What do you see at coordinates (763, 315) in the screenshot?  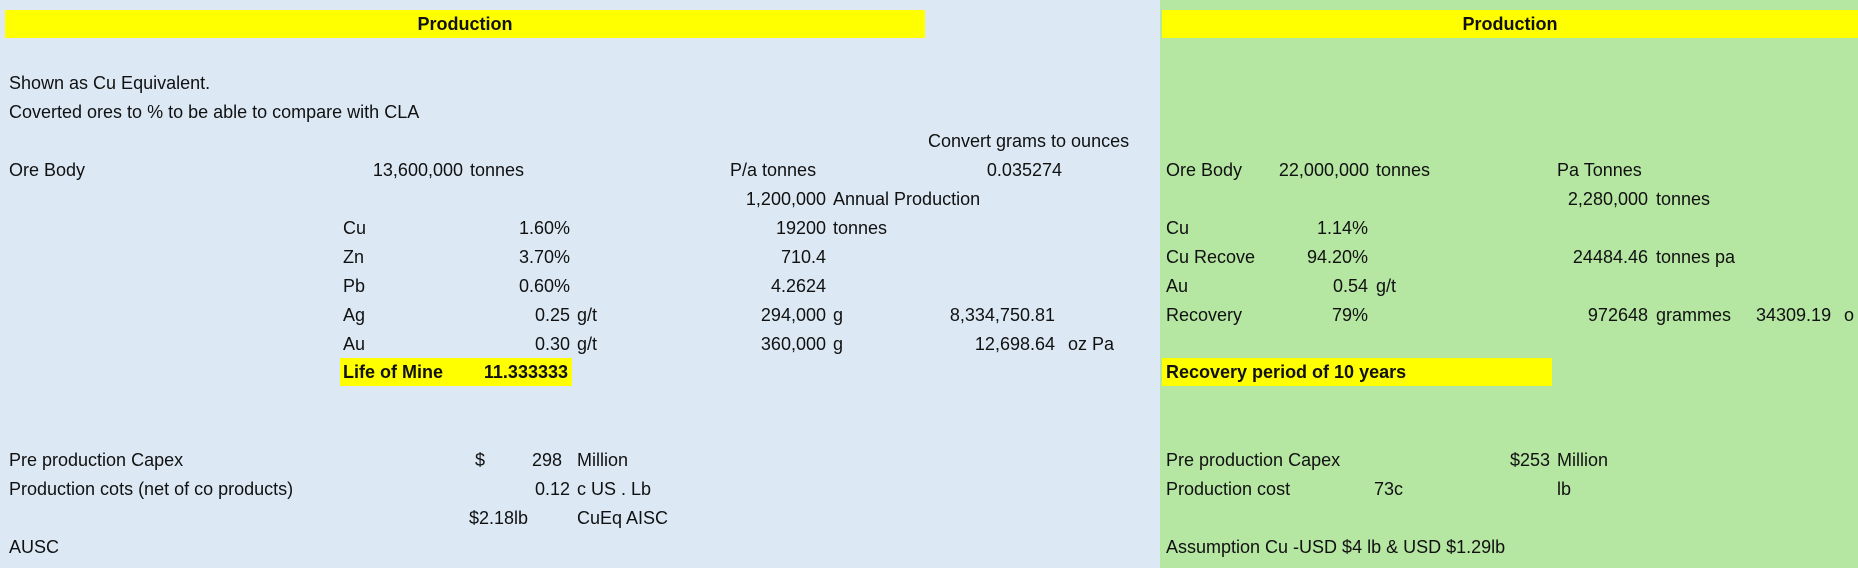 I see `grade-production: 294,000` at bounding box center [763, 315].